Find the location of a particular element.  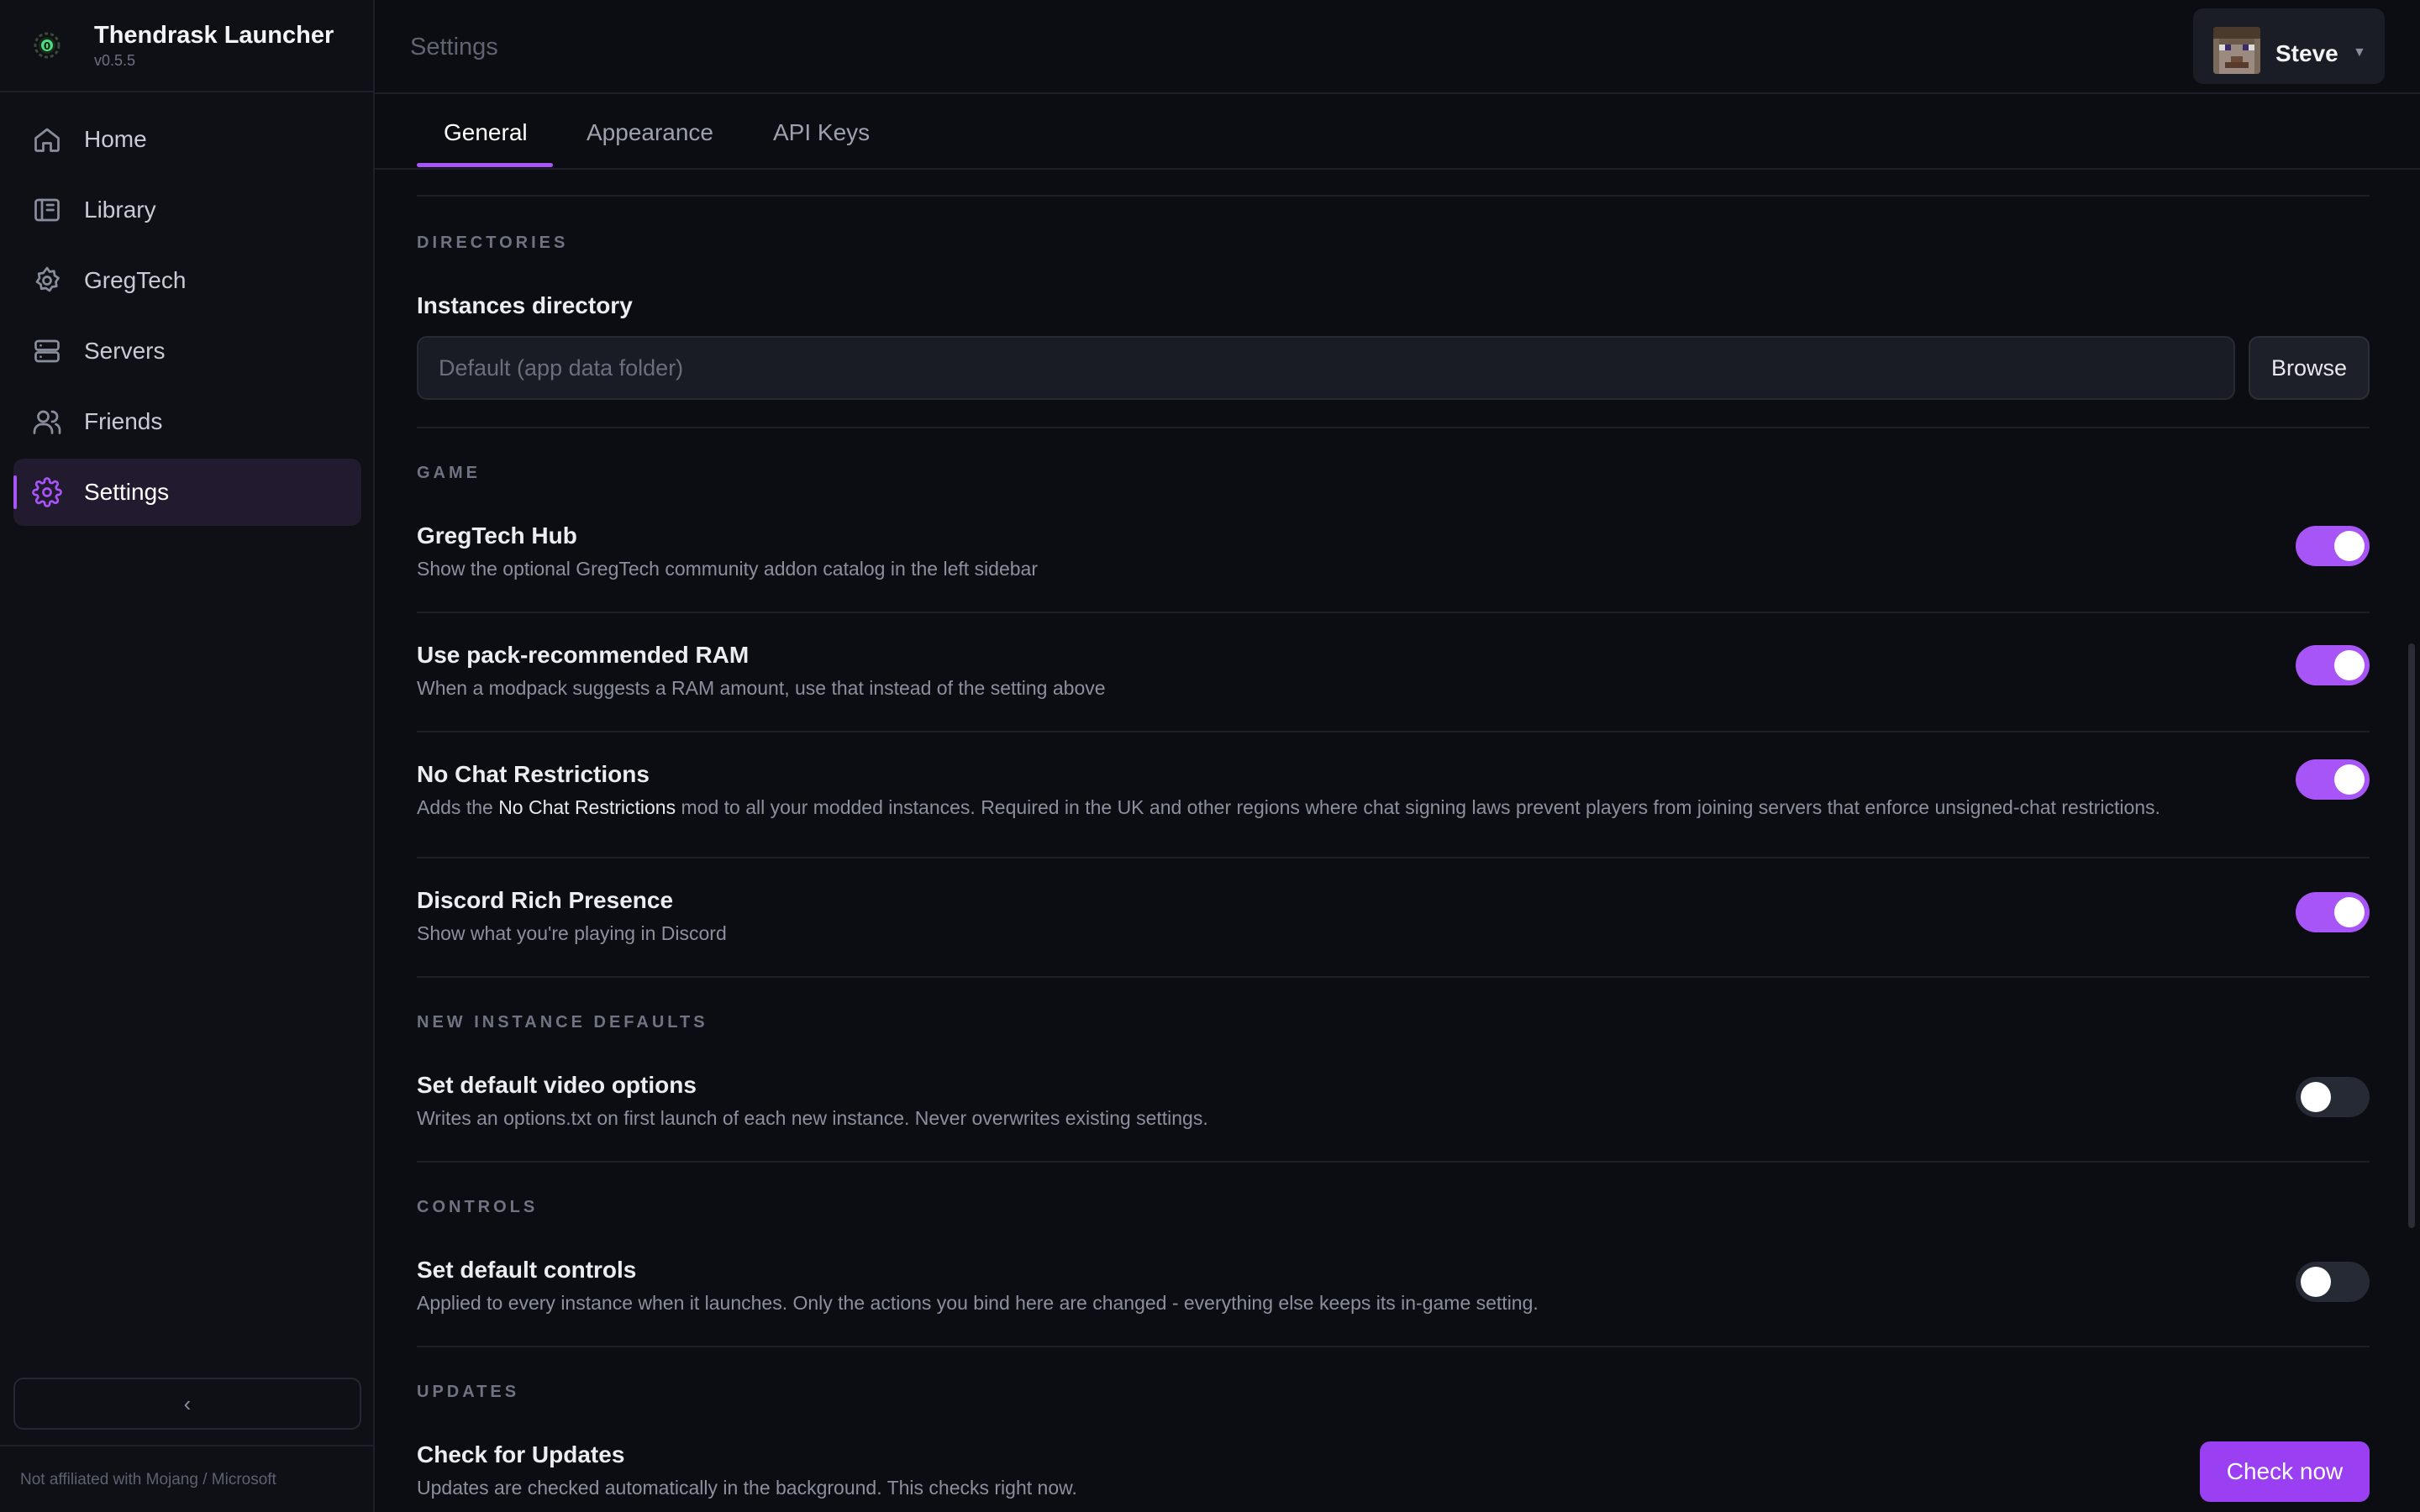

desc-text-before: Adds the is located at coordinates (458, 807).